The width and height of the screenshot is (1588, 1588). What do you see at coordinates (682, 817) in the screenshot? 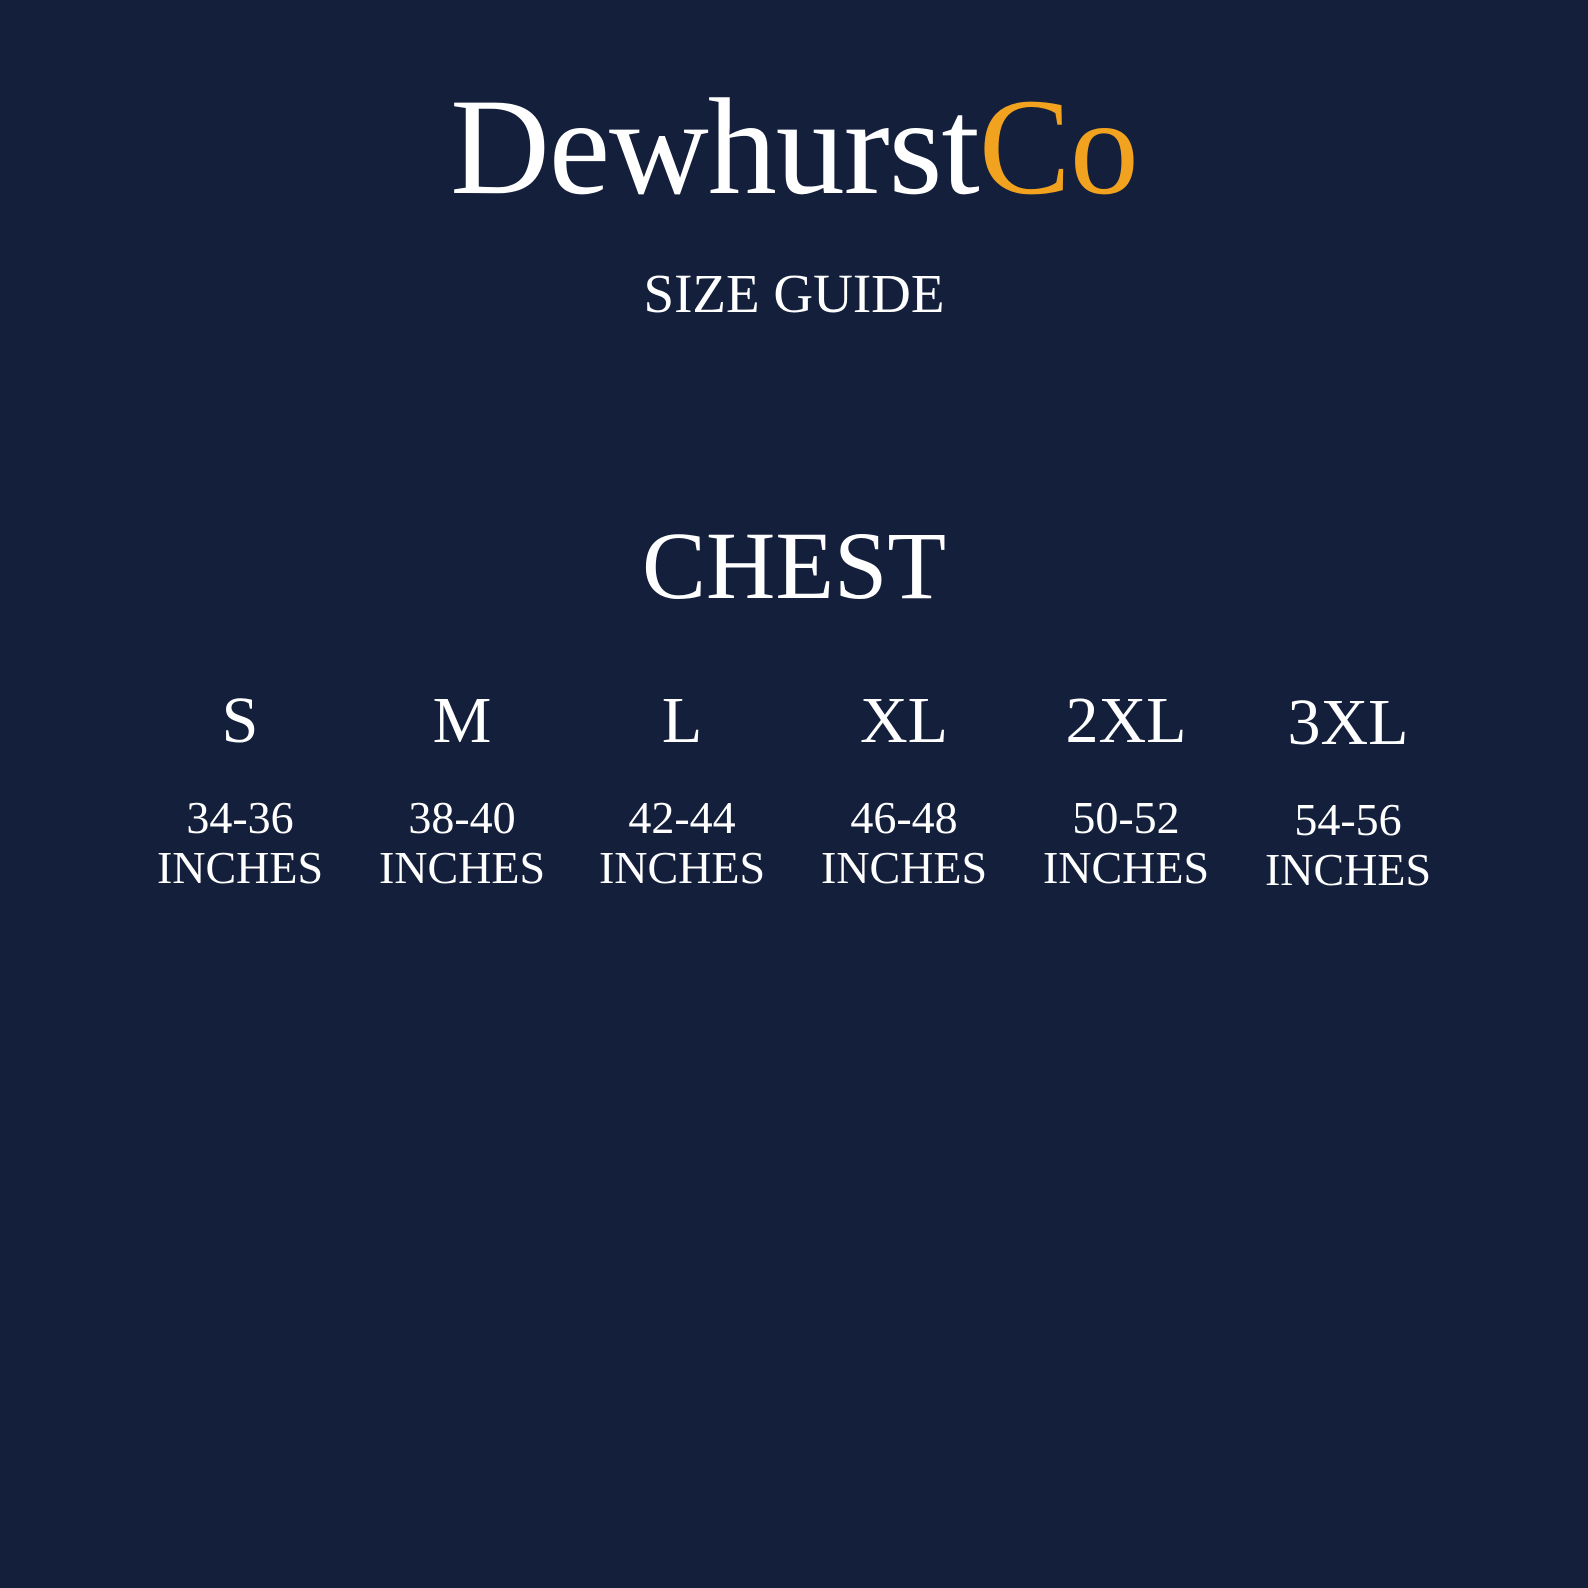
I see `size-range: 42-44` at bounding box center [682, 817].